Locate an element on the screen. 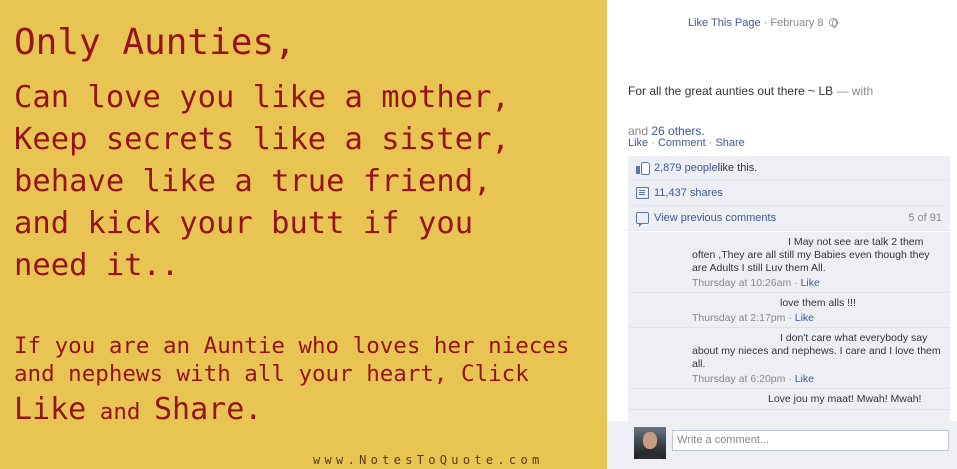  comment-meta: Thursday at 10:26am · Like is located at coordinates (756, 283).